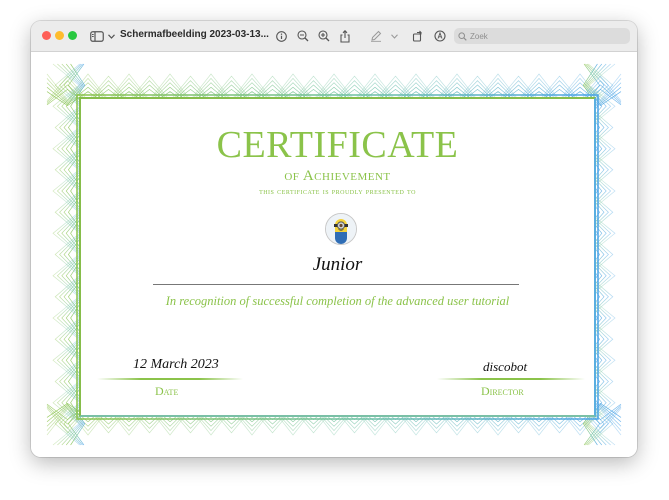 Image resolution: width=669 pixels, height=500 pixels. Describe the element at coordinates (418, 36) in the screenshot. I see `rotate-icon` at that location.